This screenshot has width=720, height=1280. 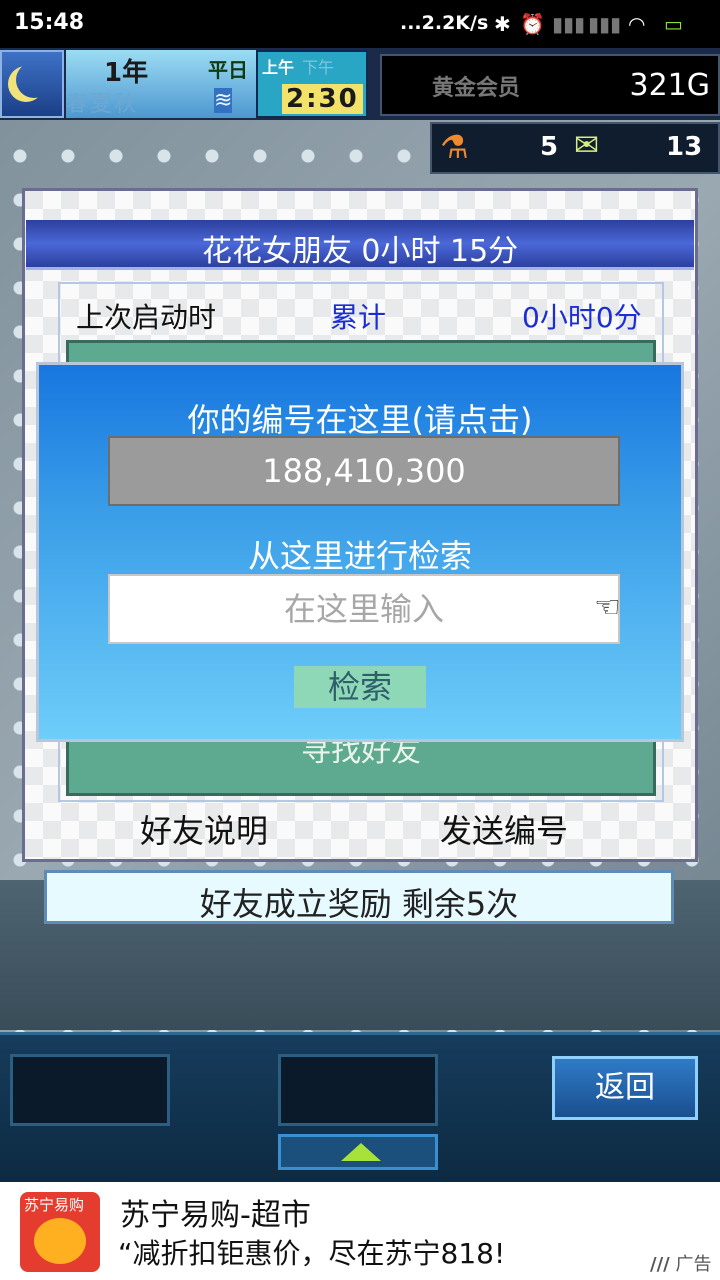 I want to click on date-display: 1年 春夏秋, so click(x=136, y=84).